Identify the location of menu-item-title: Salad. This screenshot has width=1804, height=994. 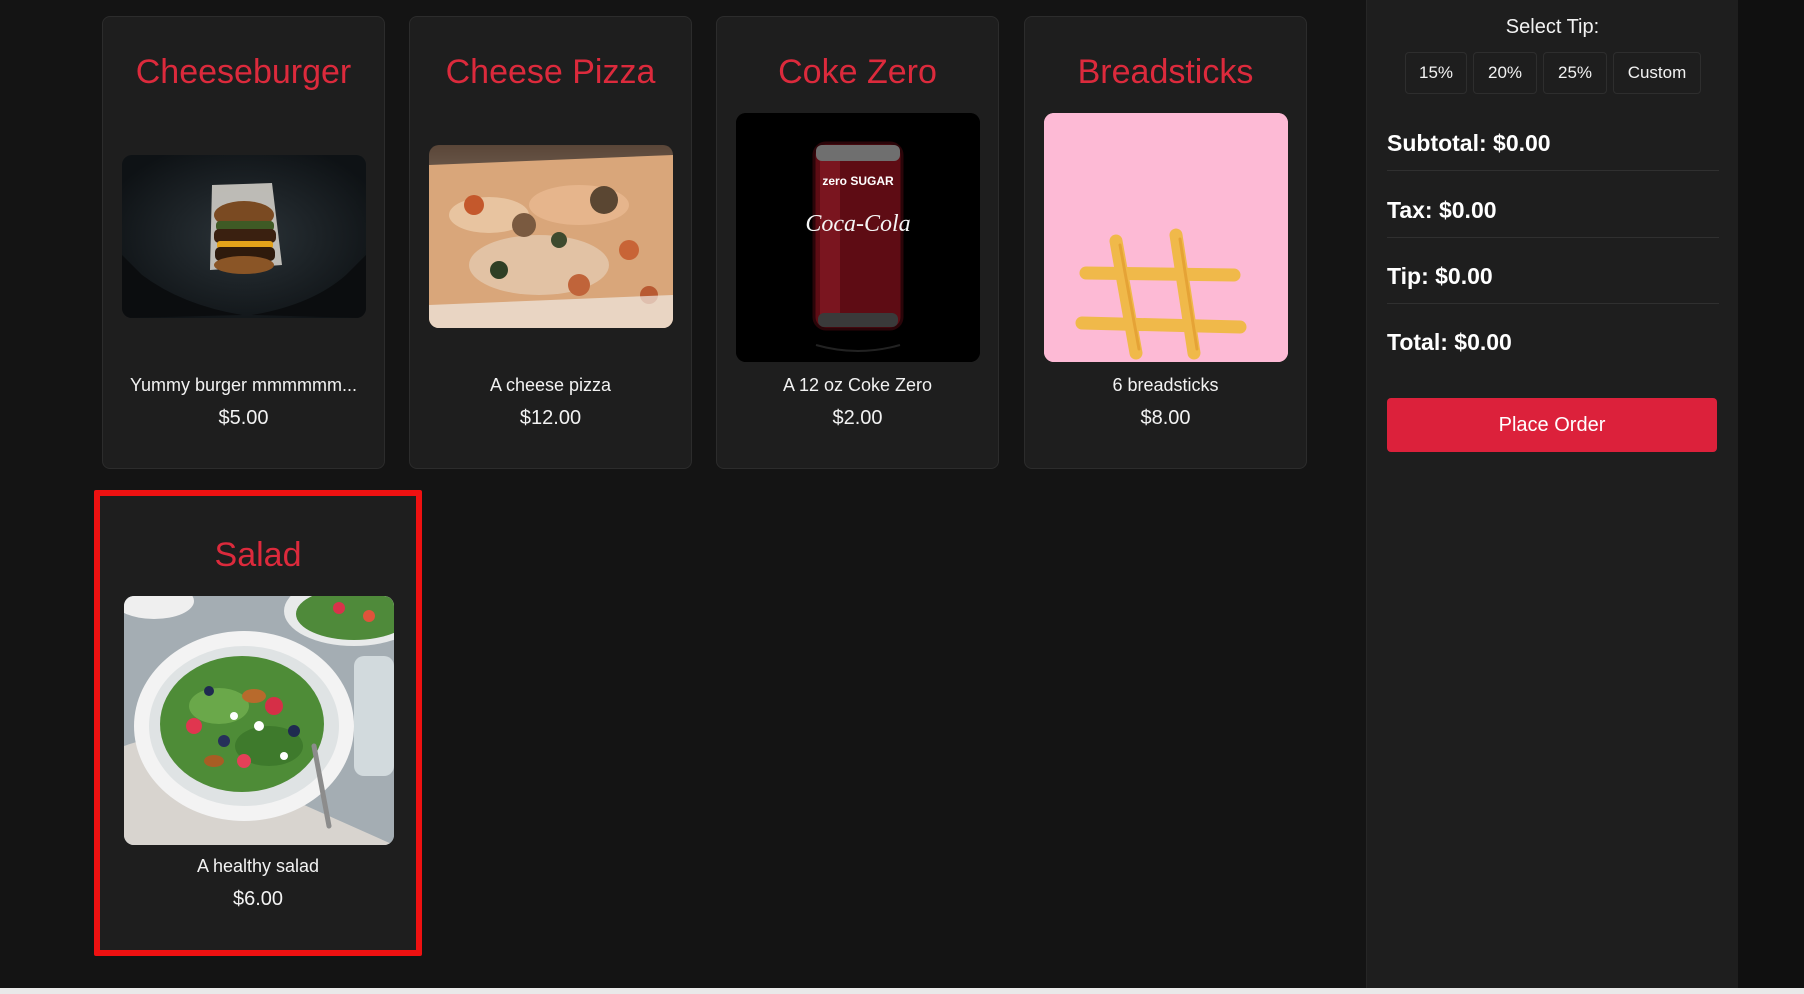
(258, 555).